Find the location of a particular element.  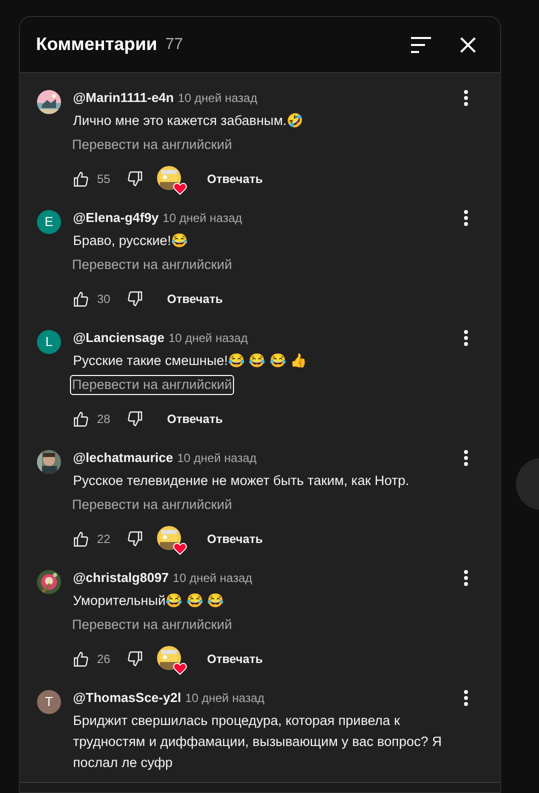

sort-icon is located at coordinates (421, 45).